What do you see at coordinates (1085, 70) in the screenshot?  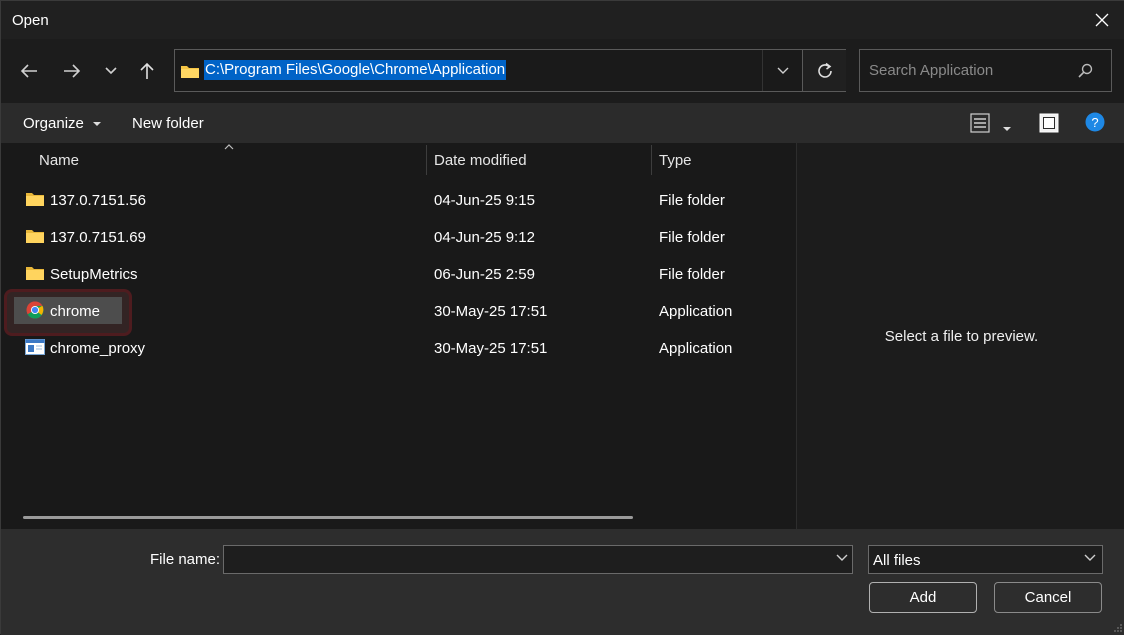 I see `search-icon` at bounding box center [1085, 70].